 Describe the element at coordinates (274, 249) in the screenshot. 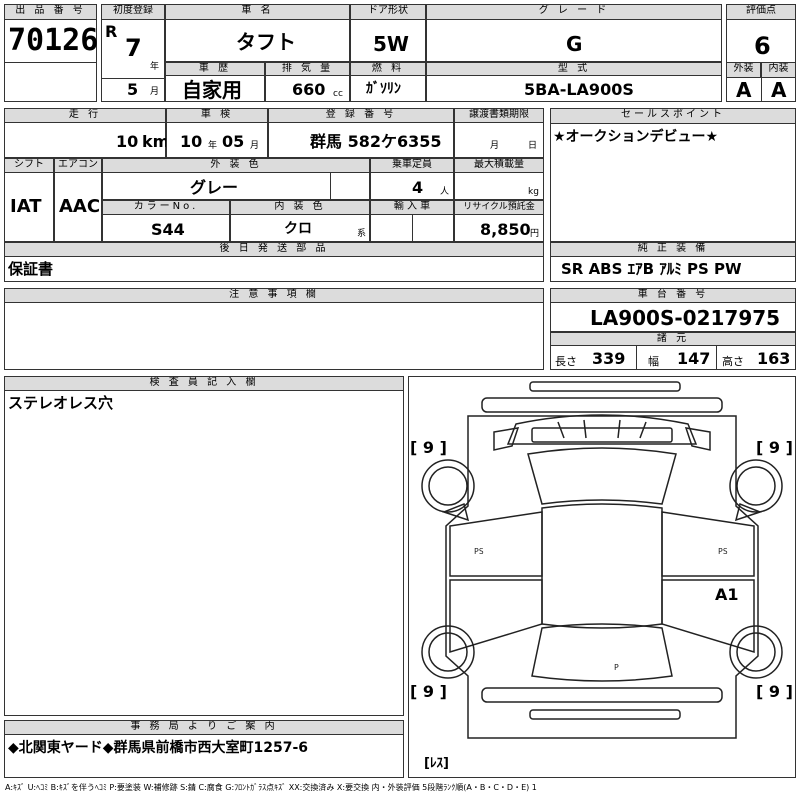

I see `later-parts-label: 後 日 発 送 部 品` at that location.